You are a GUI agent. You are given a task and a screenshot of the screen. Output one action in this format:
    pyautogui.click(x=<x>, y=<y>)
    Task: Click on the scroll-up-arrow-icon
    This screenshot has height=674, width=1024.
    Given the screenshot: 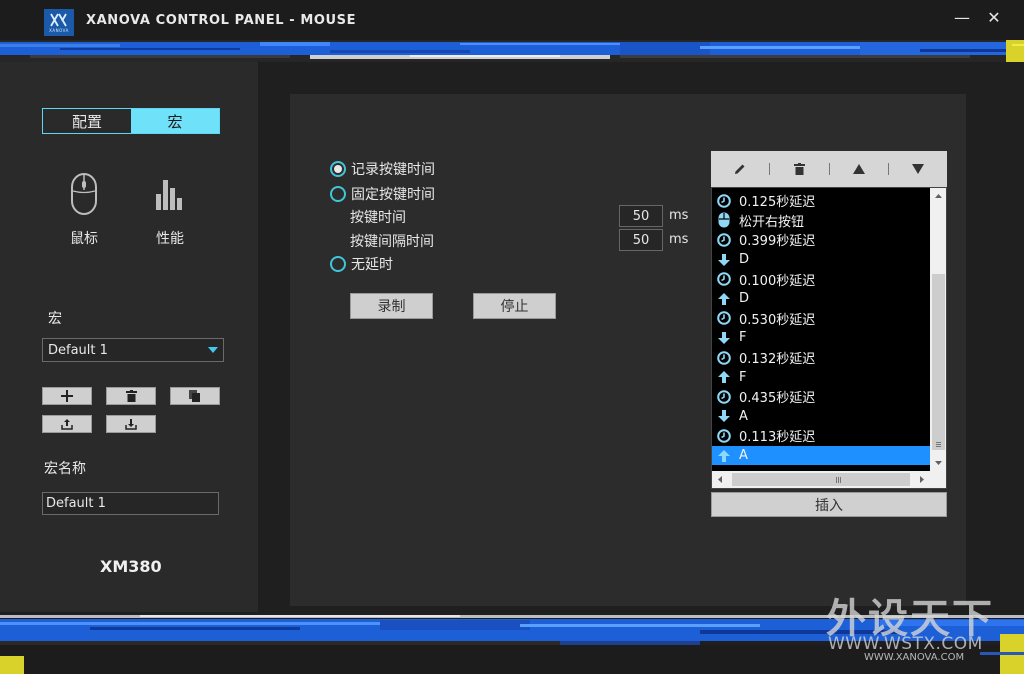 What is the action you would take?
    pyautogui.click(x=938, y=196)
    